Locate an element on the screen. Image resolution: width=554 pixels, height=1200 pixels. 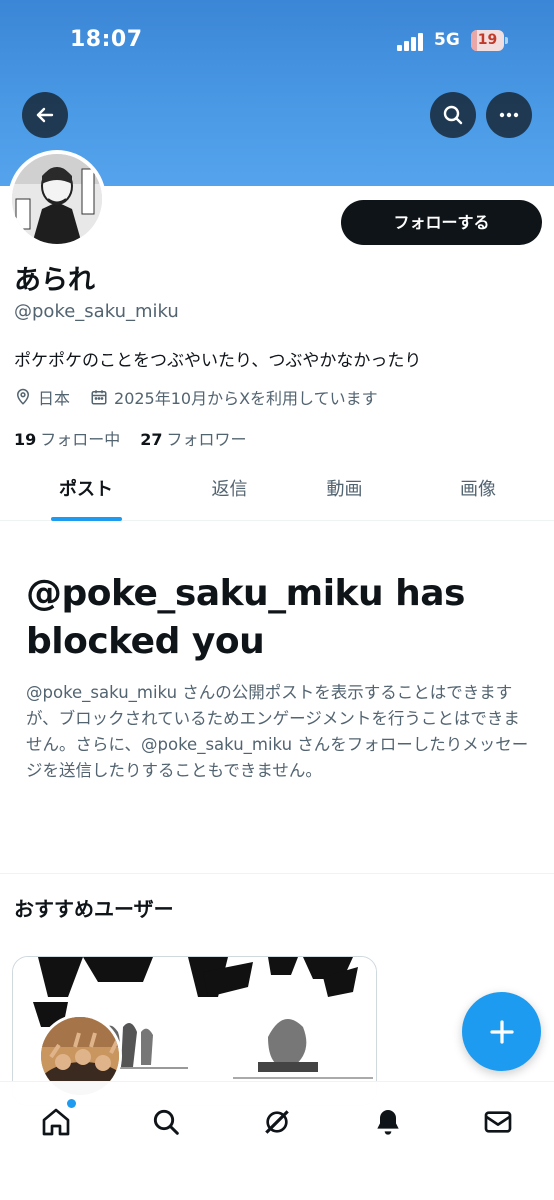
profile-meta: 日本 2025年10月からXを利用しています is located at coordinates (206, 397).